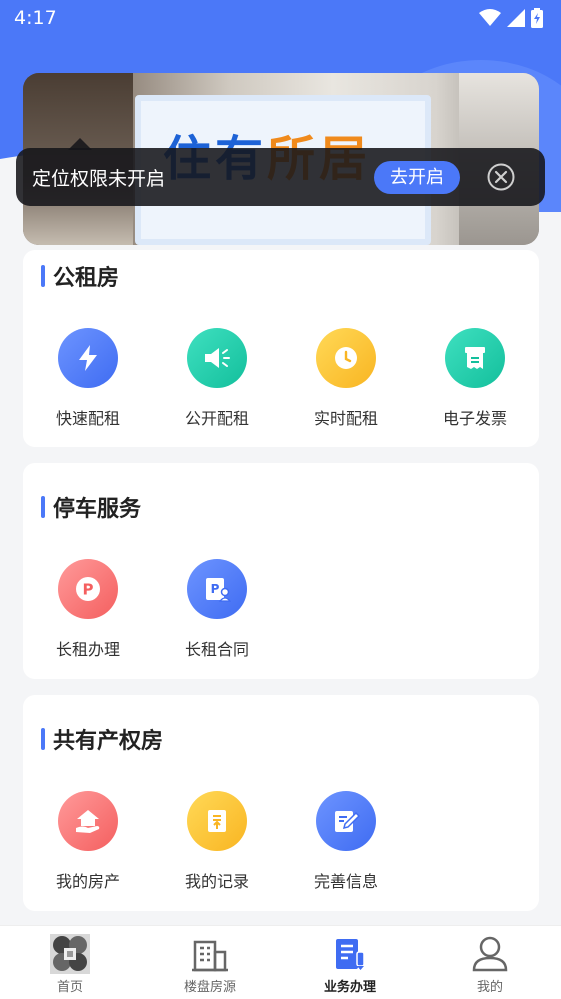  I want to click on public-rental-button: 公开配租, so click(217, 378).